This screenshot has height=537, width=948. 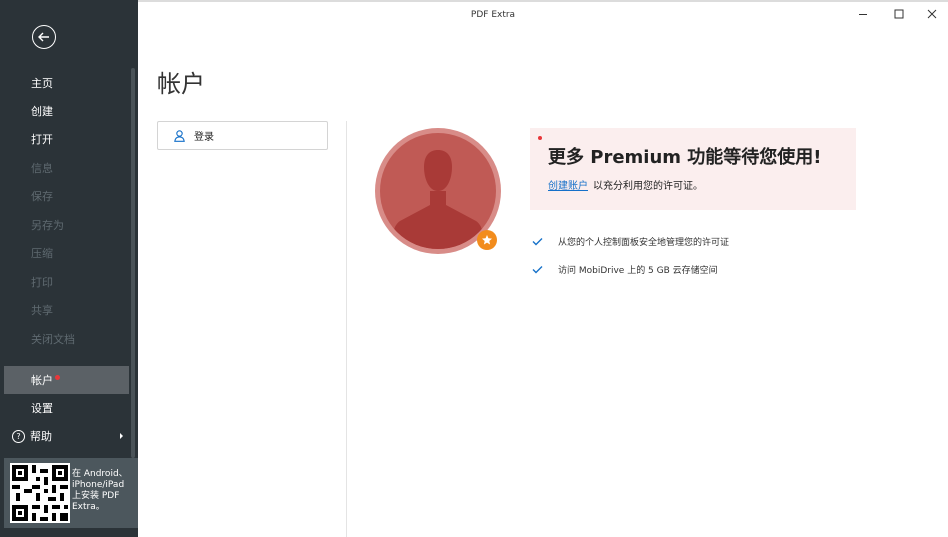 I want to click on sidebar-item-label: 关闭文档, so click(x=53, y=339).